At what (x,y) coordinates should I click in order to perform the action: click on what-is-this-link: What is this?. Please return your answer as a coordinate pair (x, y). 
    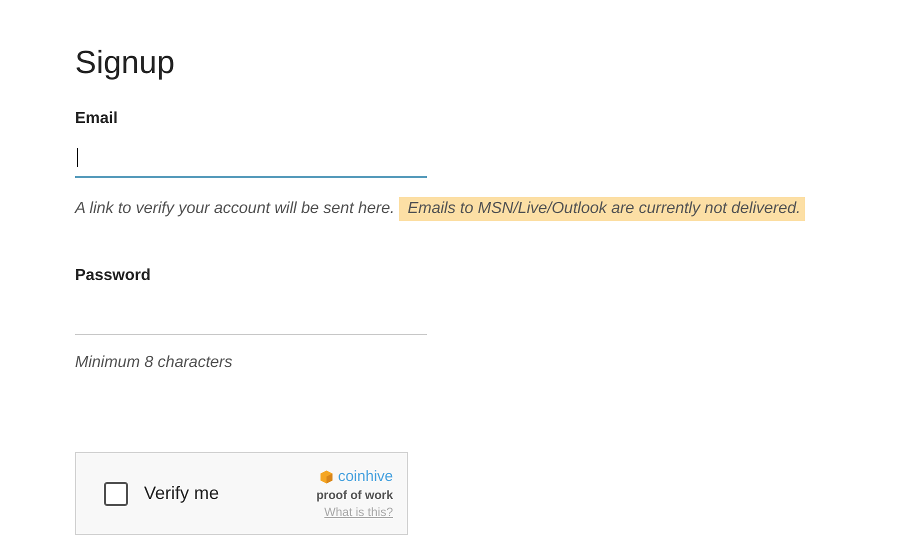
    Looking at the image, I should click on (358, 512).